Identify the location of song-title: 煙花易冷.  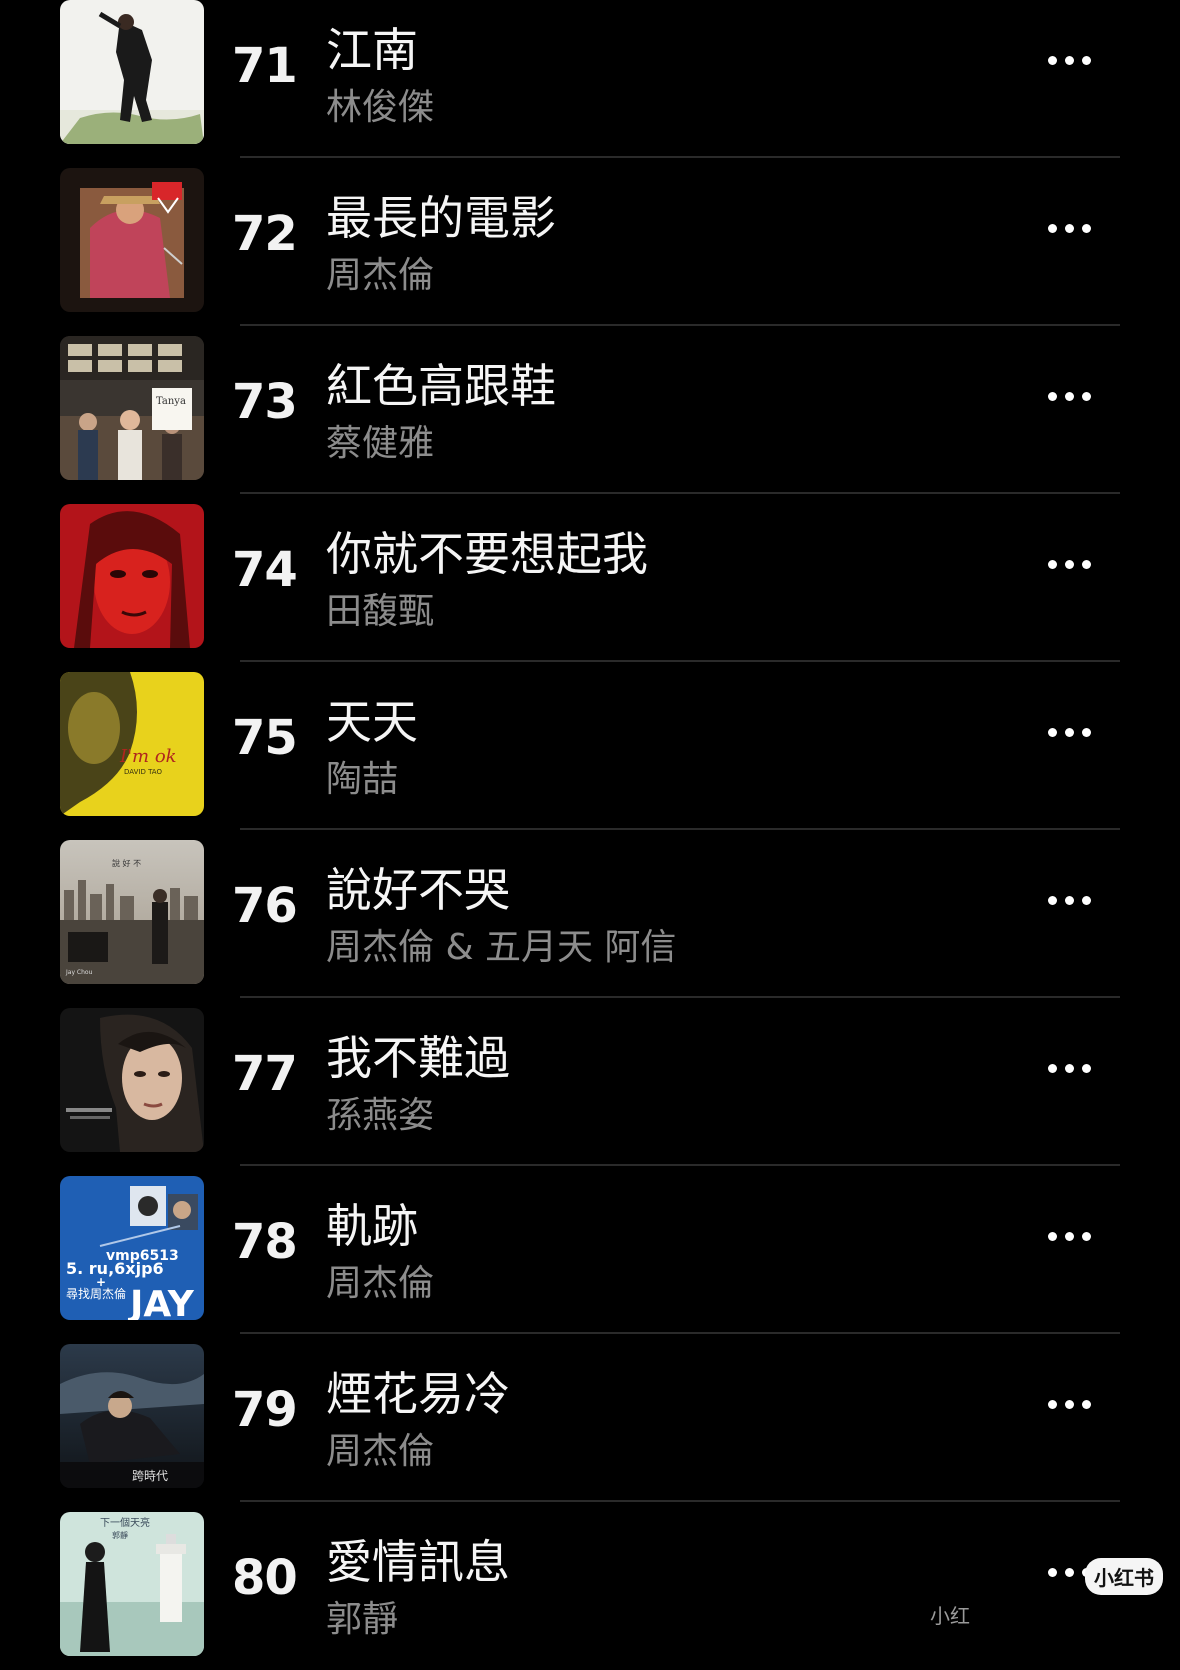
(418, 1394).